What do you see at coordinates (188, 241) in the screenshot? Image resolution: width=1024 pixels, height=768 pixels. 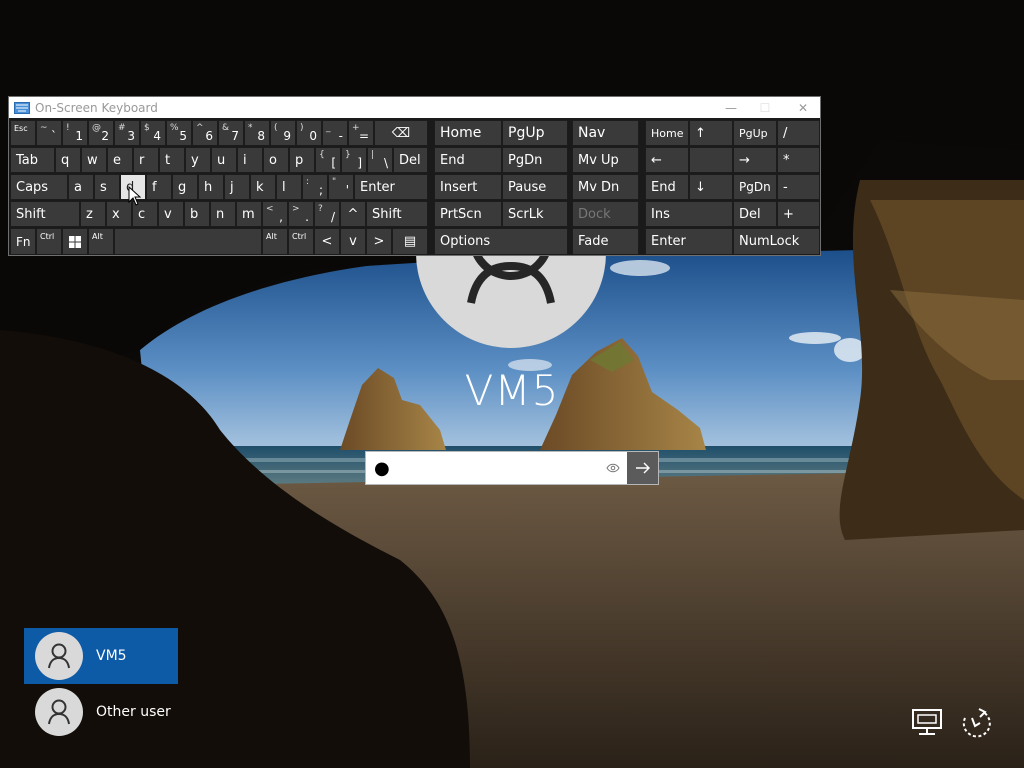 I see `key-space` at bounding box center [188, 241].